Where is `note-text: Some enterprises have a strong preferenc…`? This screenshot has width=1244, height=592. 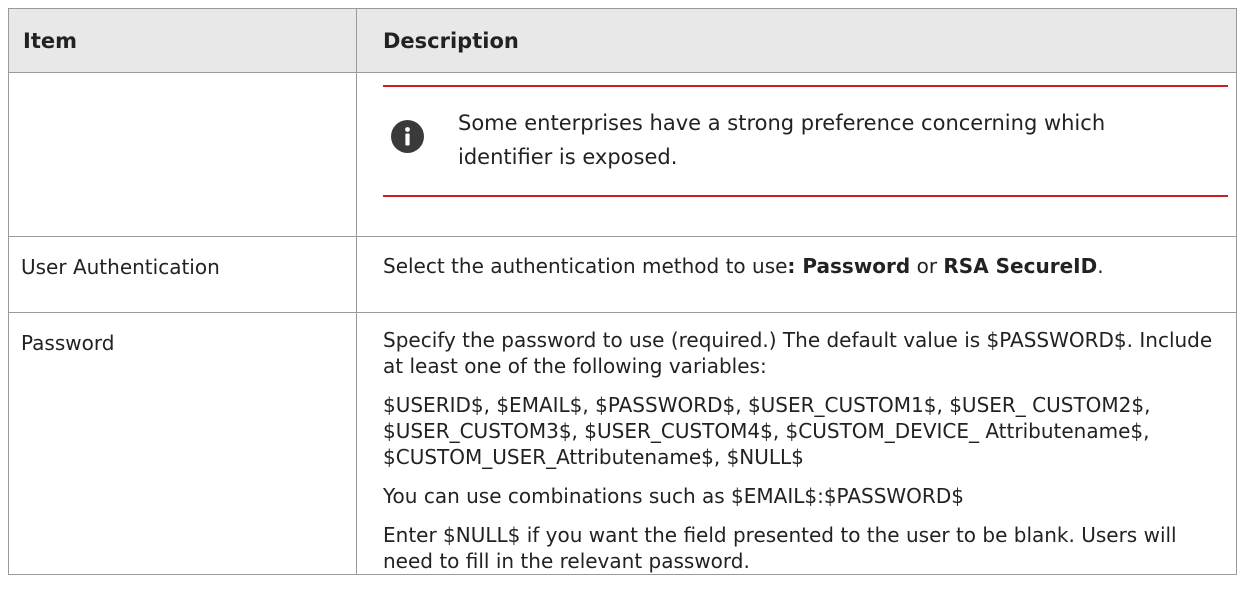 note-text: Some enterprises have a strong preferenc… is located at coordinates (782, 140).